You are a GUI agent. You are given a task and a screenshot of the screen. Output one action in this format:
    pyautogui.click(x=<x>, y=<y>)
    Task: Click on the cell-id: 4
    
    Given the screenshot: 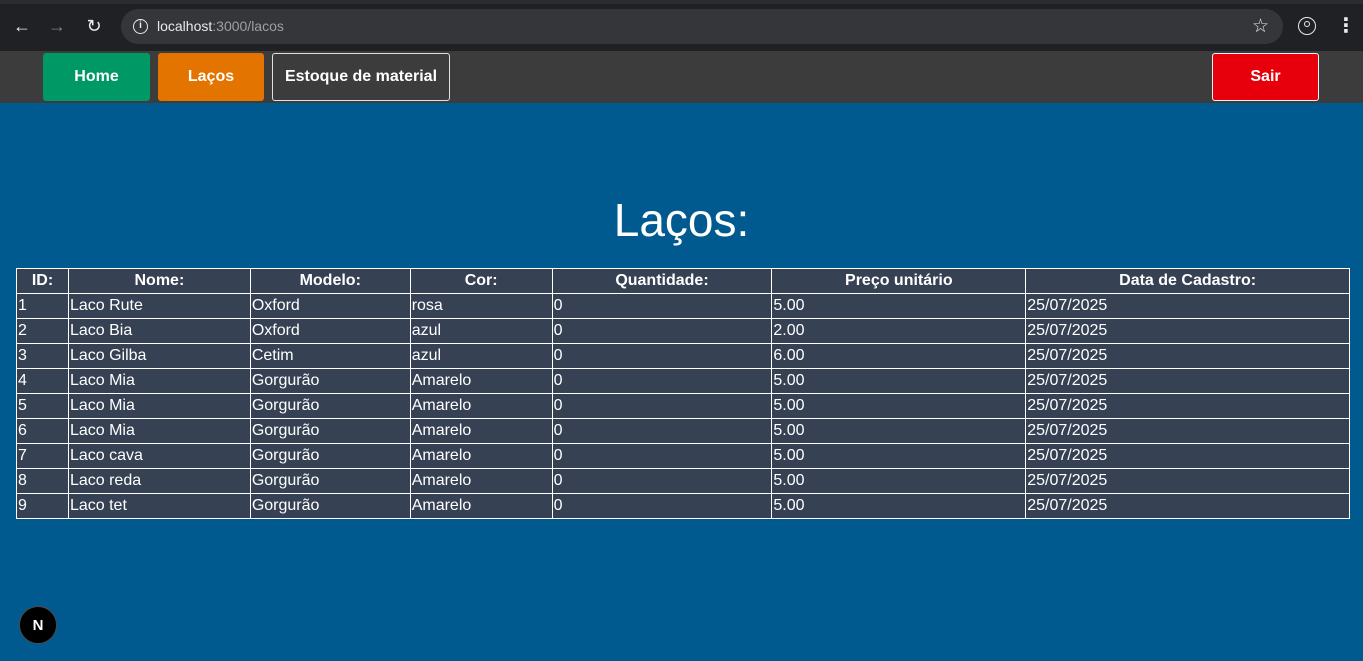 What is the action you would take?
    pyautogui.click(x=42, y=381)
    